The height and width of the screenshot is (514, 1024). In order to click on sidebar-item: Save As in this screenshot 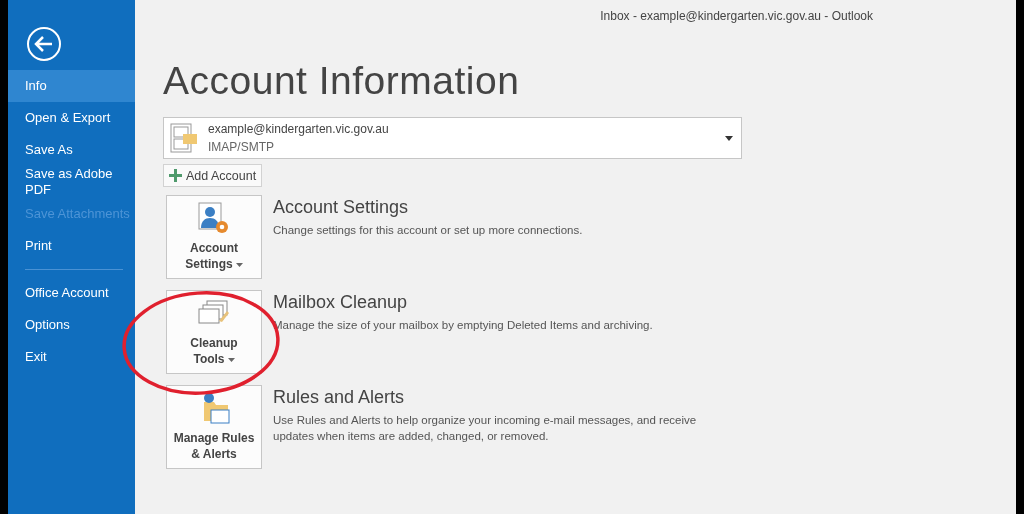, I will do `click(71, 150)`.